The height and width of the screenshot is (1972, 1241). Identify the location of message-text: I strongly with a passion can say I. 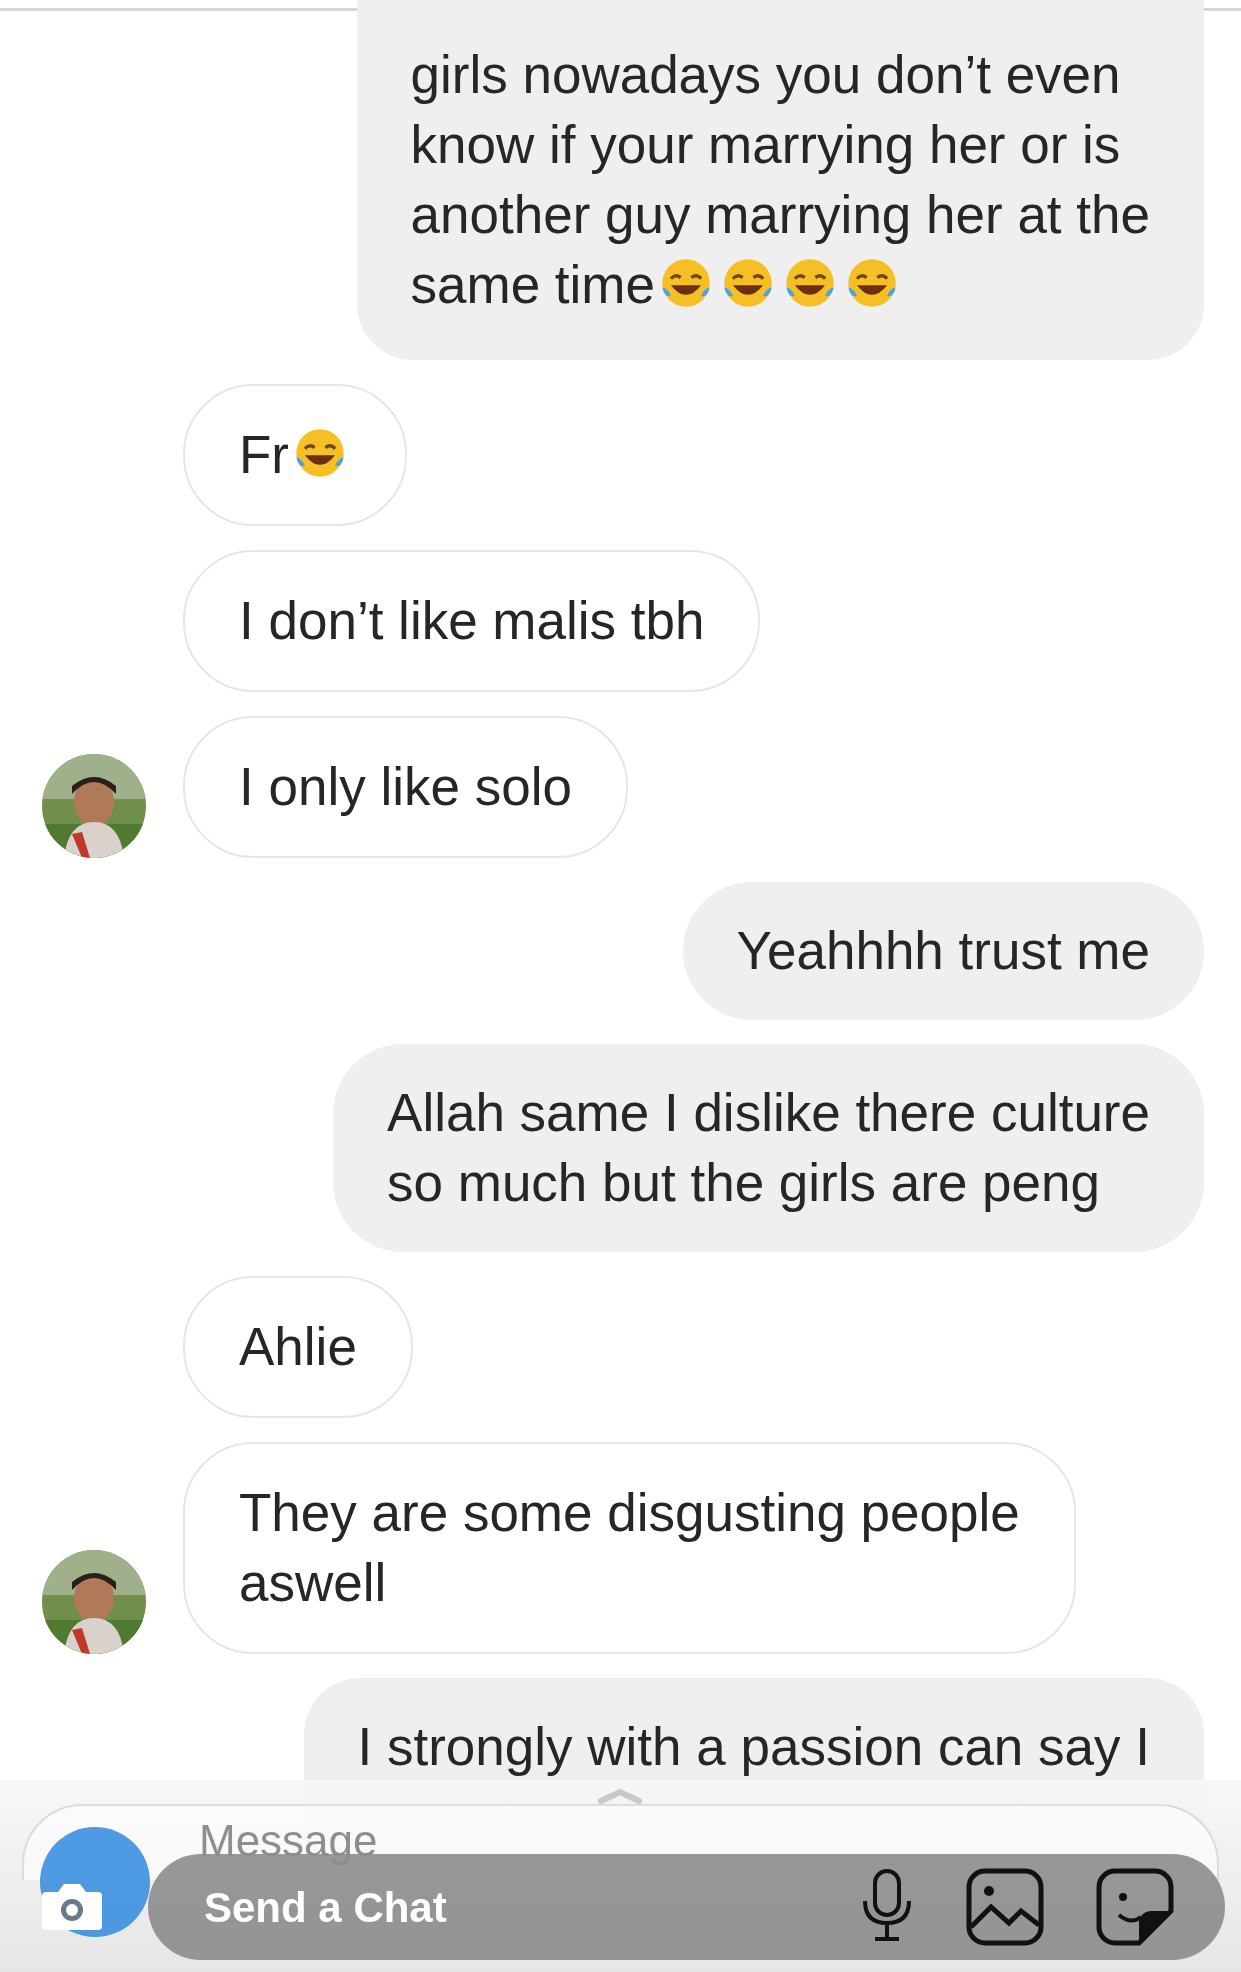
(753, 1746).